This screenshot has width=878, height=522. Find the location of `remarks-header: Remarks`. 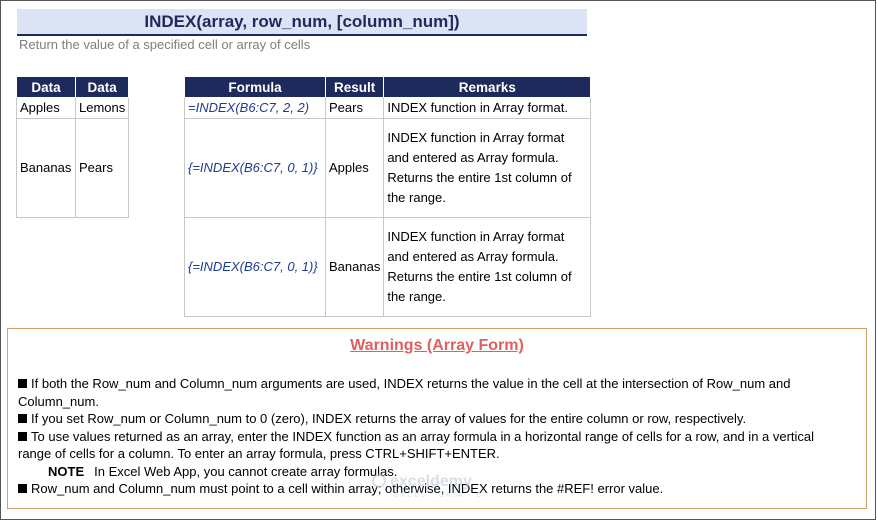

remarks-header: Remarks is located at coordinates (487, 87).